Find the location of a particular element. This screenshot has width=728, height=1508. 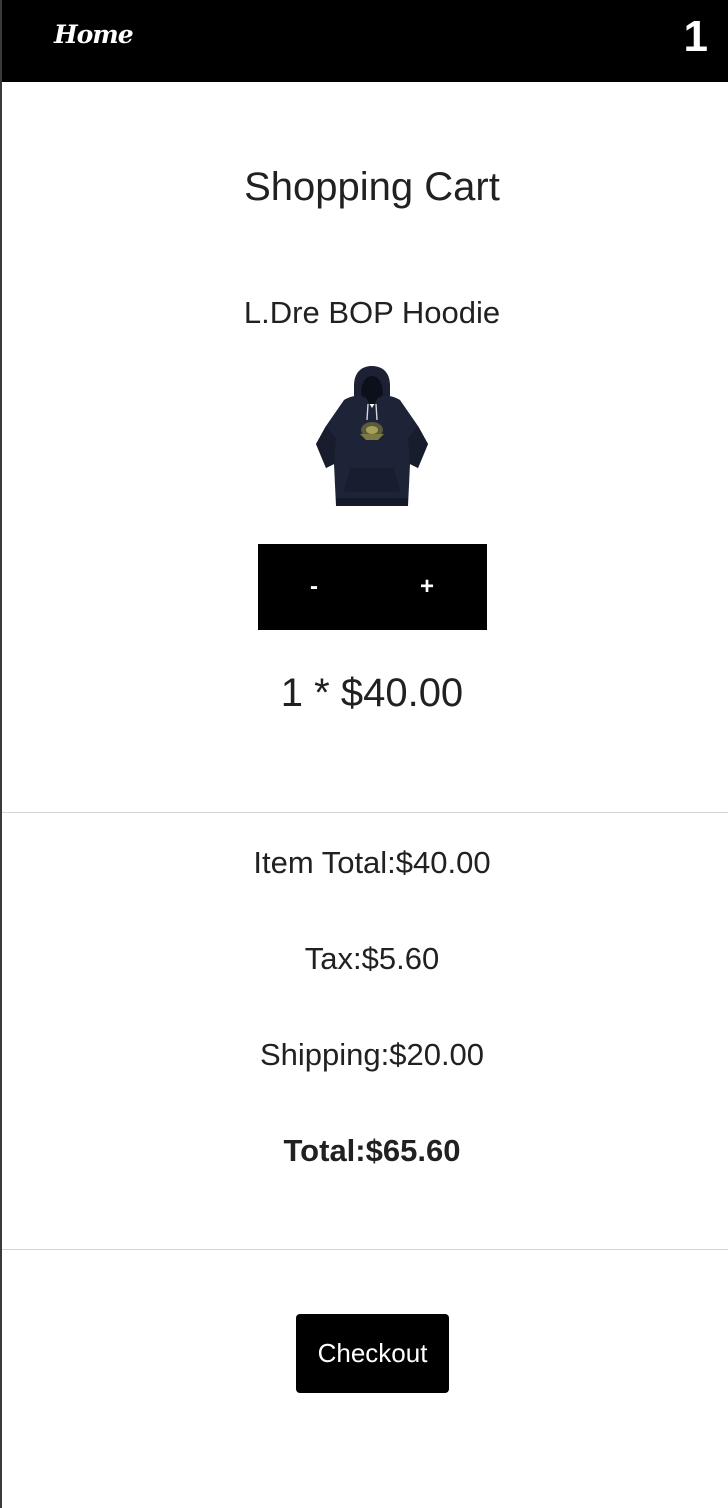

checkout-button: Checkout is located at coordinates (372, 1353).